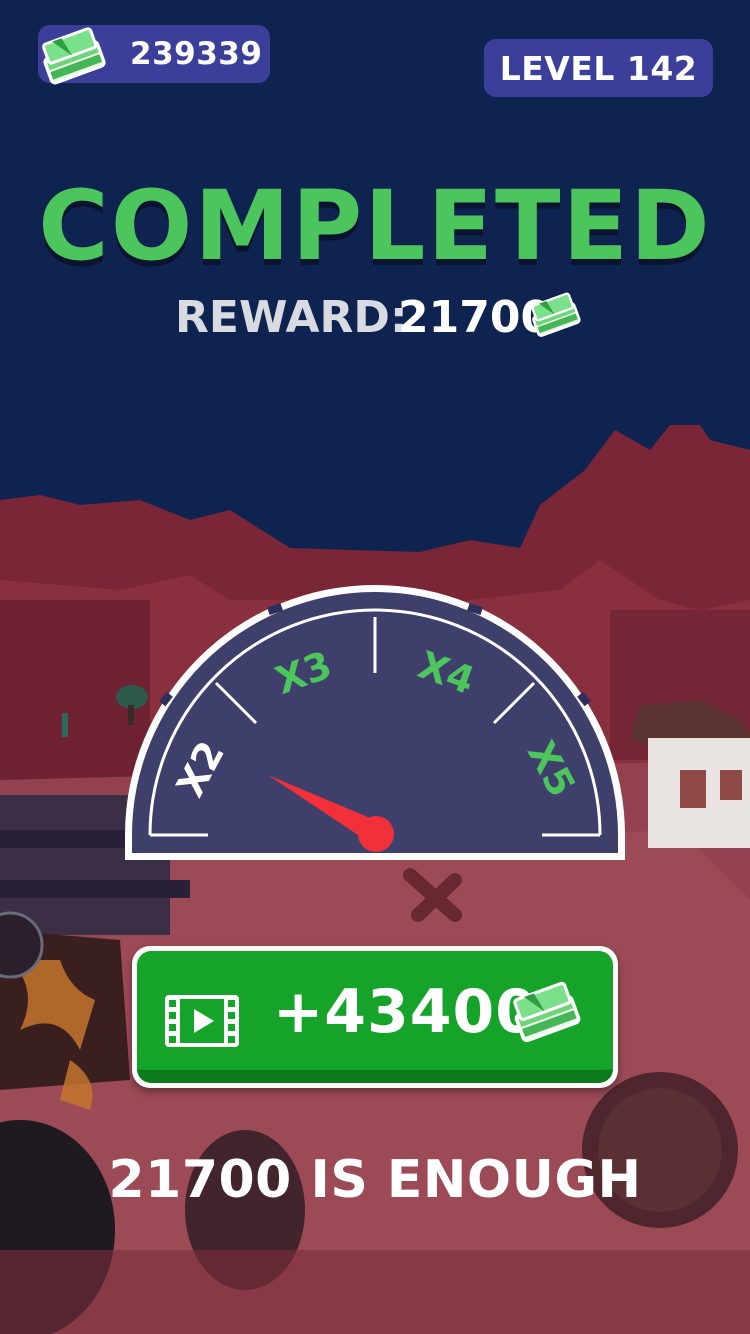 The height and width of the screenshot is (1334, 750). I want to click on currency-value: 239339, so click(196, 54).